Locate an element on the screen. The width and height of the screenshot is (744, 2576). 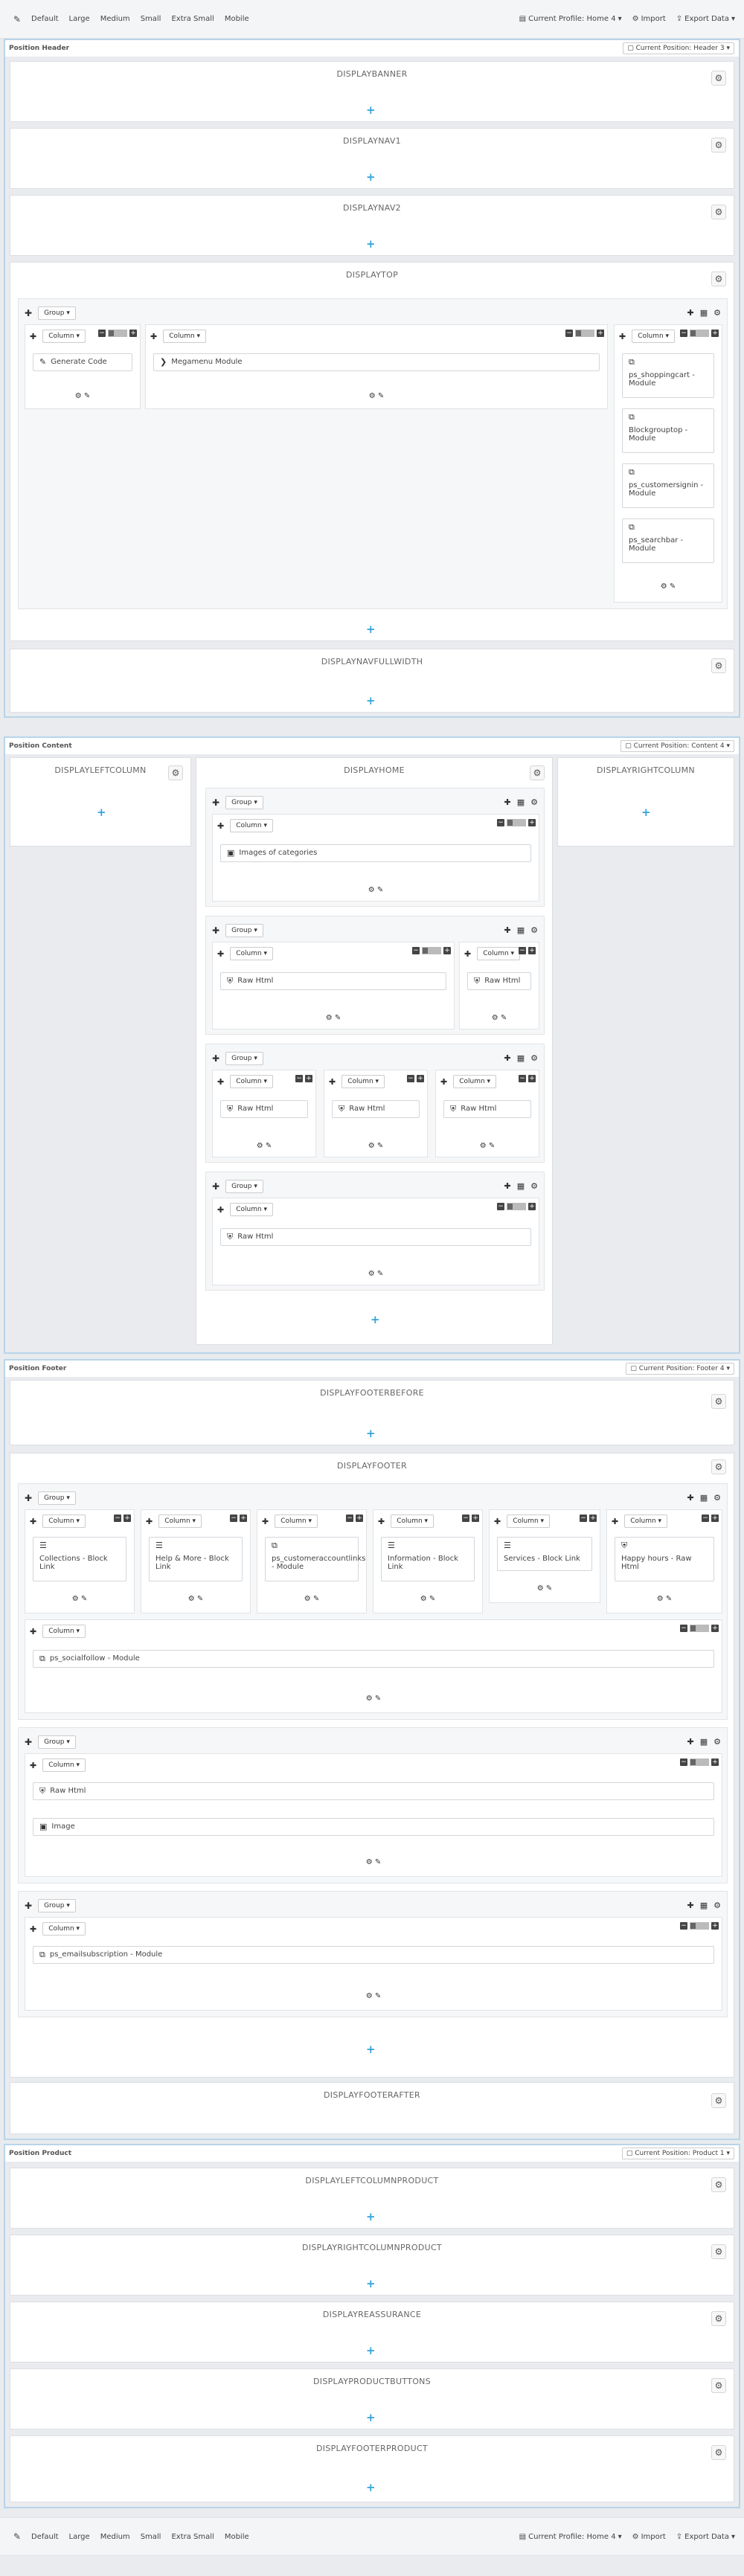
size-small: Small is located at coordinates (151, 19).